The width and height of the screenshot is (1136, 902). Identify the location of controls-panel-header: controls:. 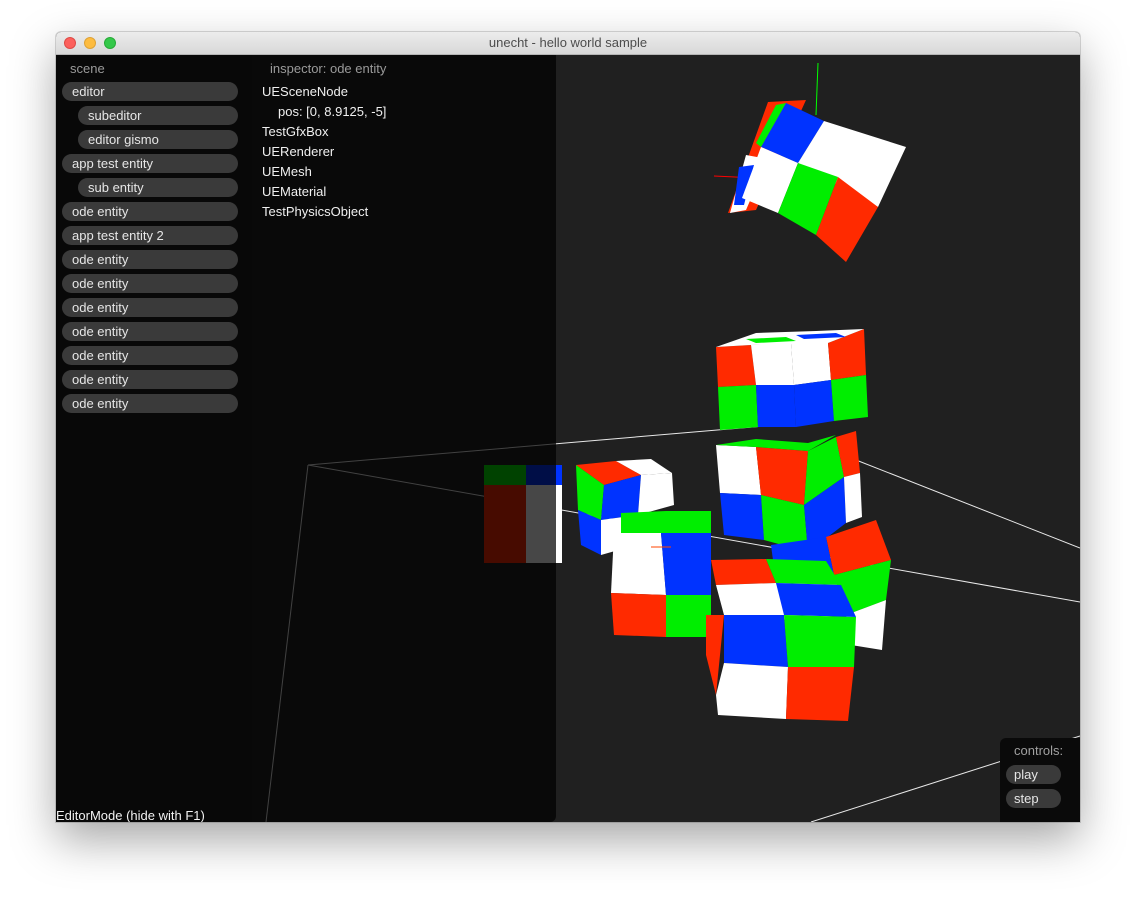
(1039, 750).